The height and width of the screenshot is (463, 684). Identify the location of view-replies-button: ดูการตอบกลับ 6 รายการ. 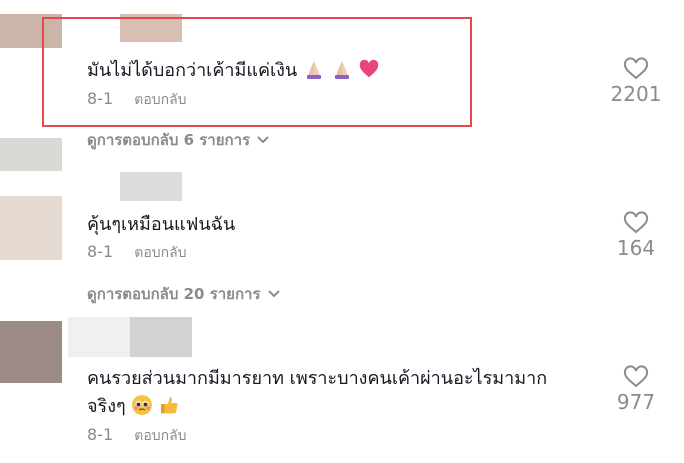
(178, 140).